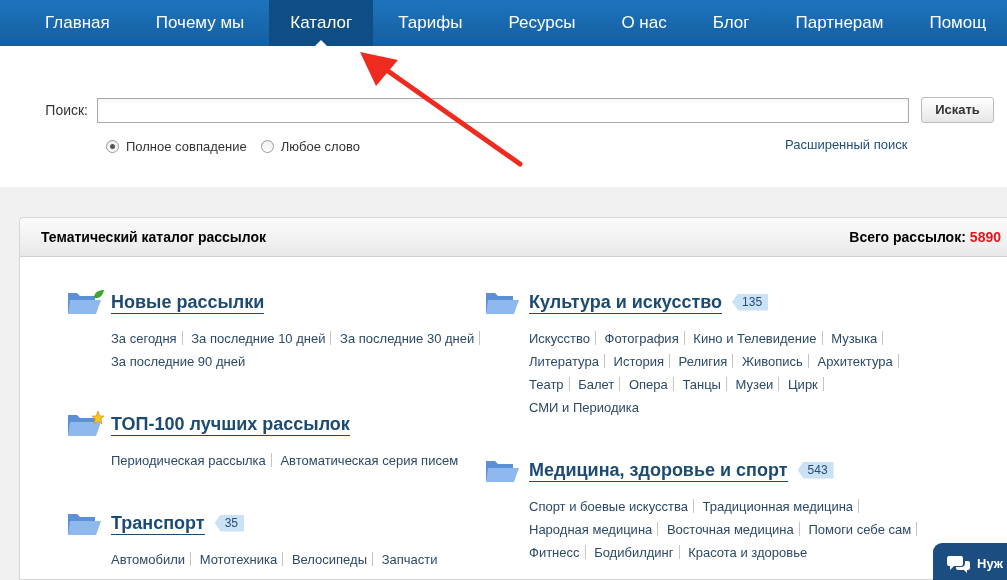  I want to click on subcategory-link: Периодическая рассылка, so click(188, 460).